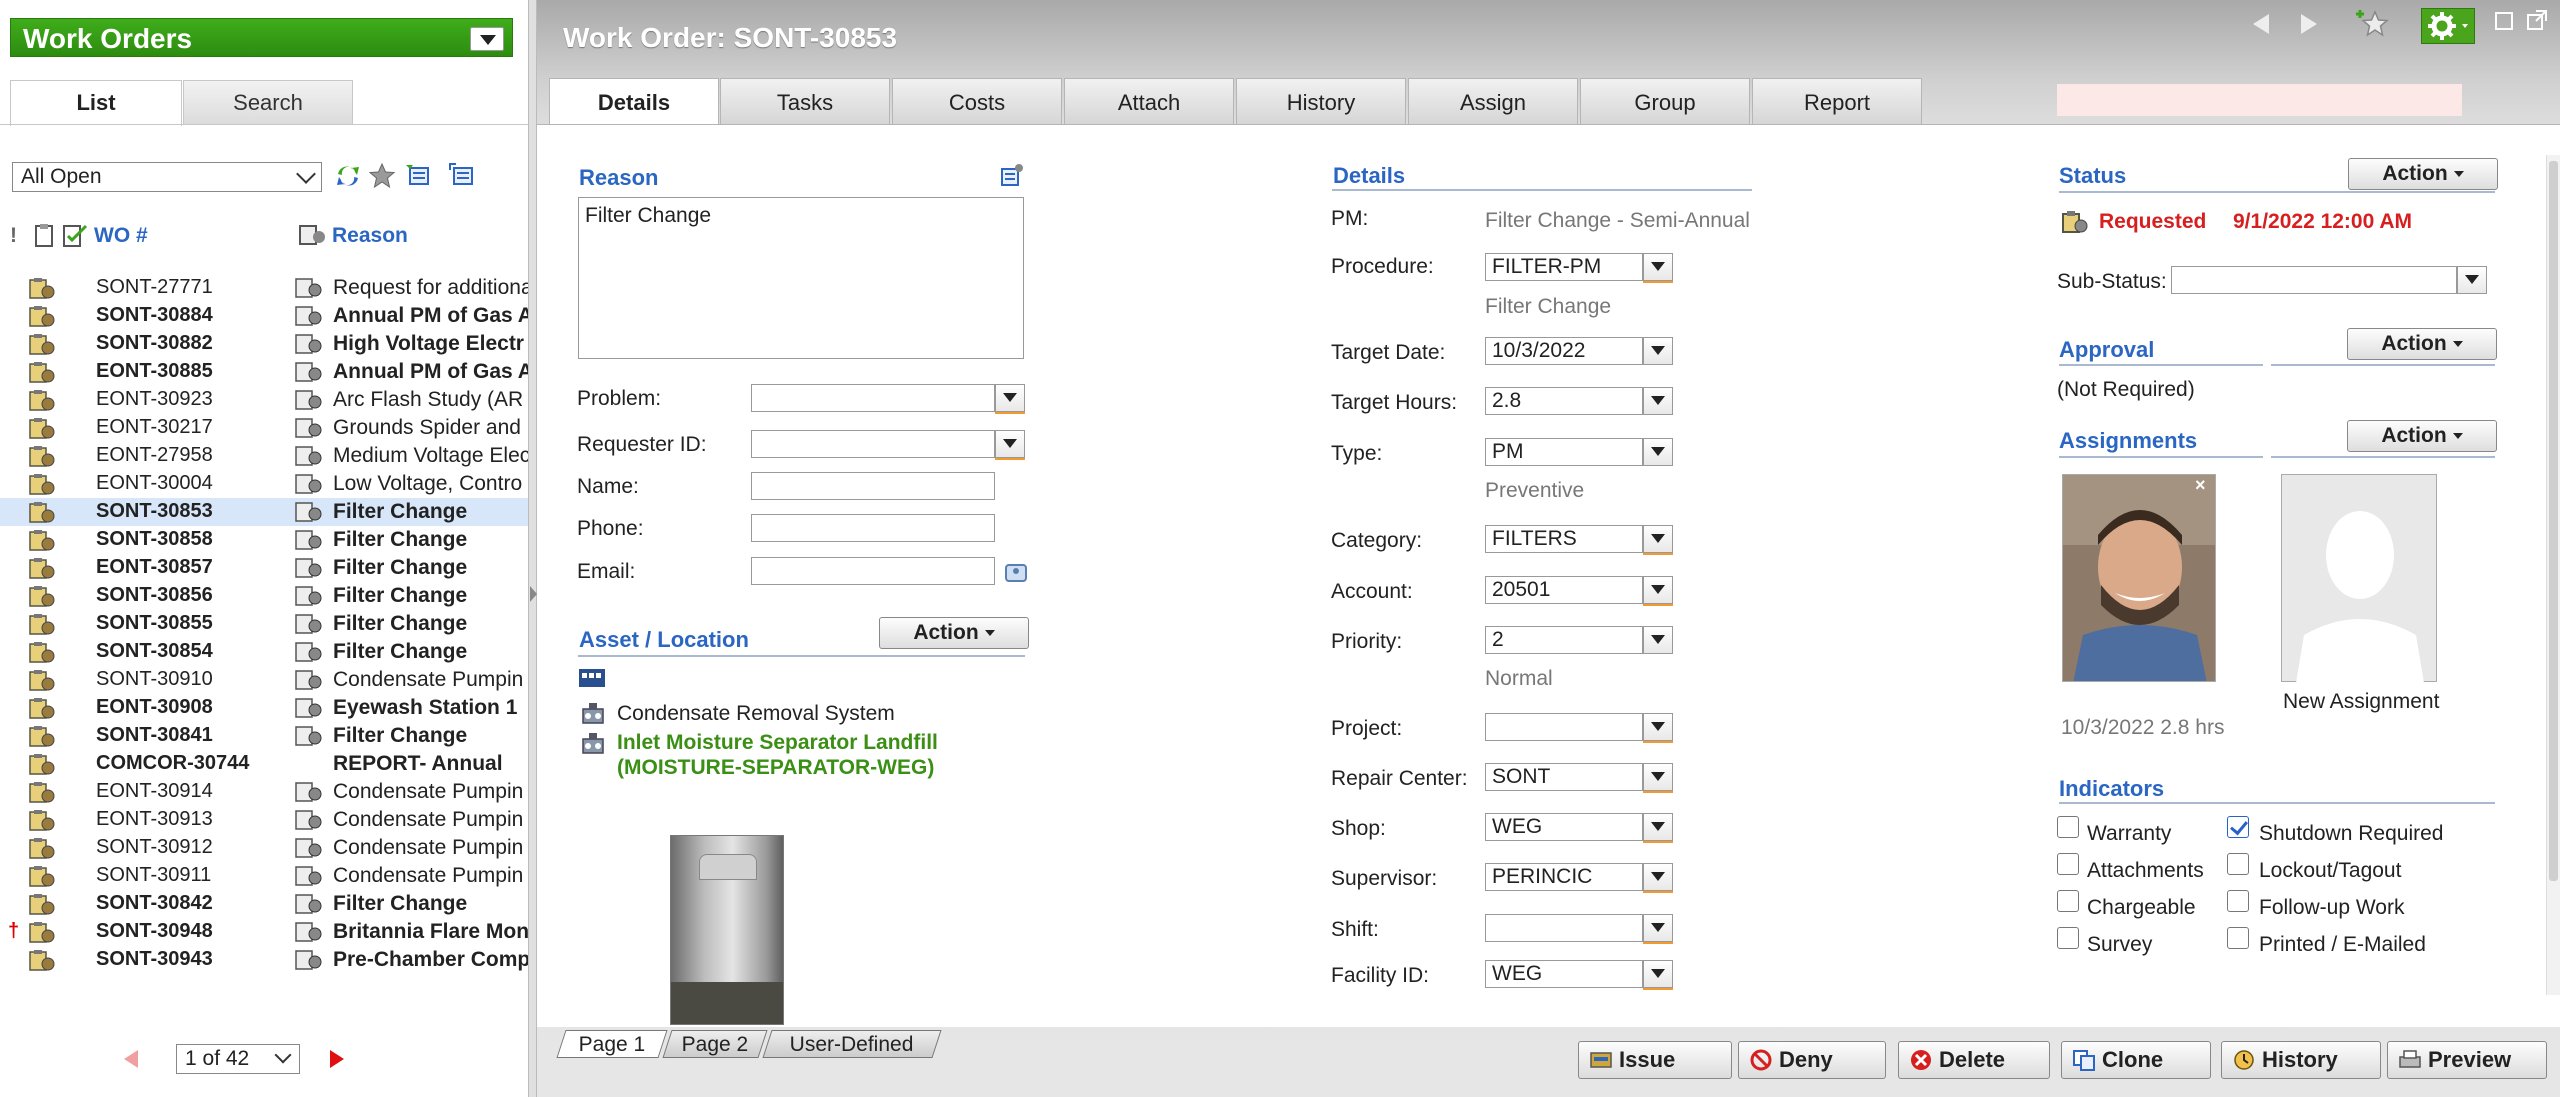 The height and width of the screenshot is (1097, 2560). Describe the element at coordinates (2359, 578) in the screenshot. I see `new-assignment-placeholder` at that location.